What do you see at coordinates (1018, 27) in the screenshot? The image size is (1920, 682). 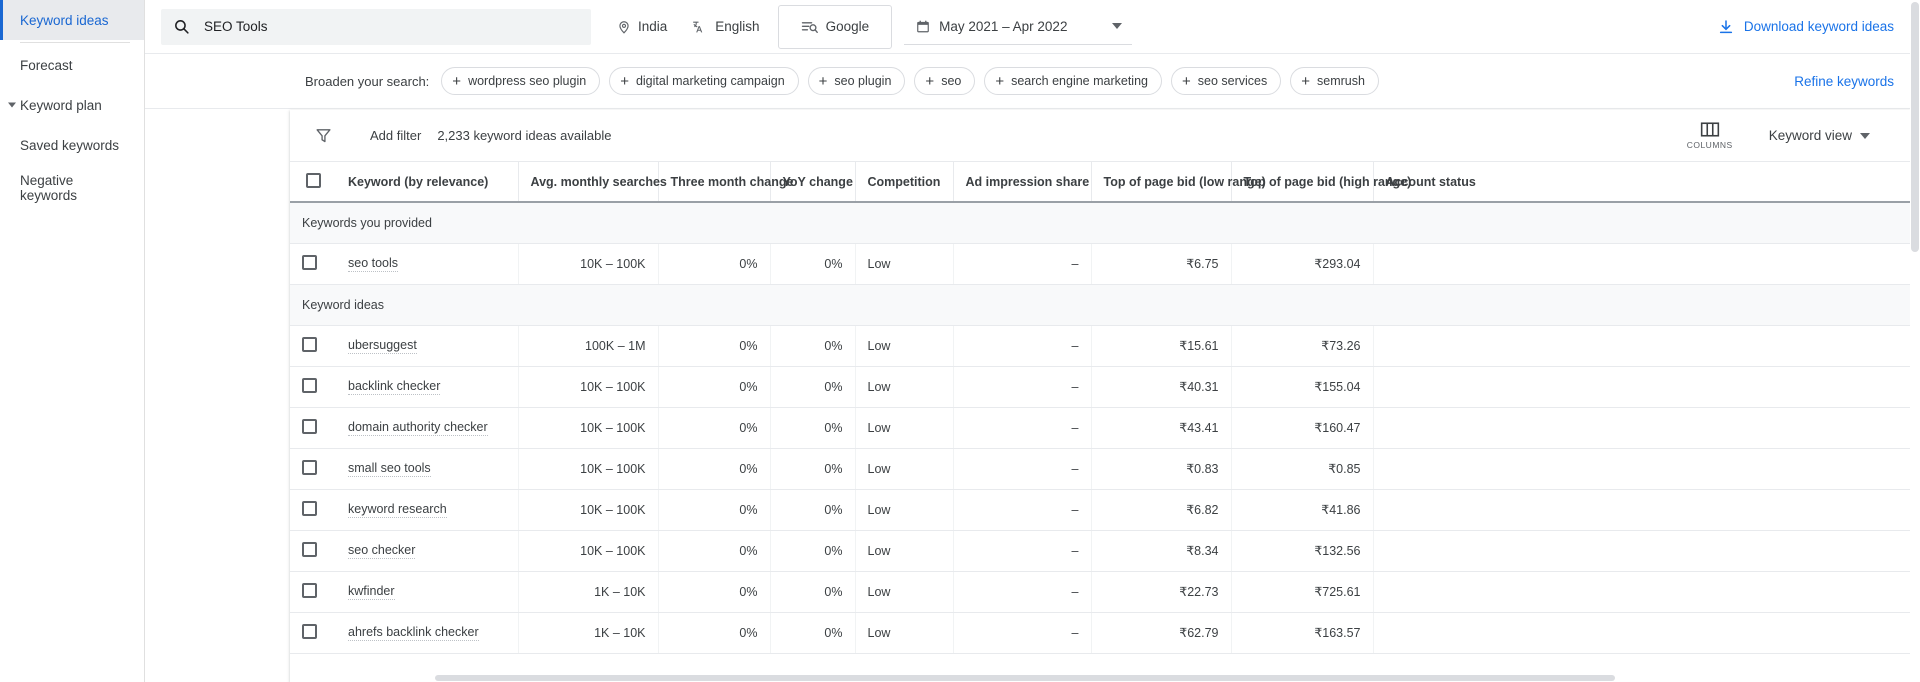 I see `date-range-selector: May 2021 – Apr 2022` at bounding box center [1018, 27].